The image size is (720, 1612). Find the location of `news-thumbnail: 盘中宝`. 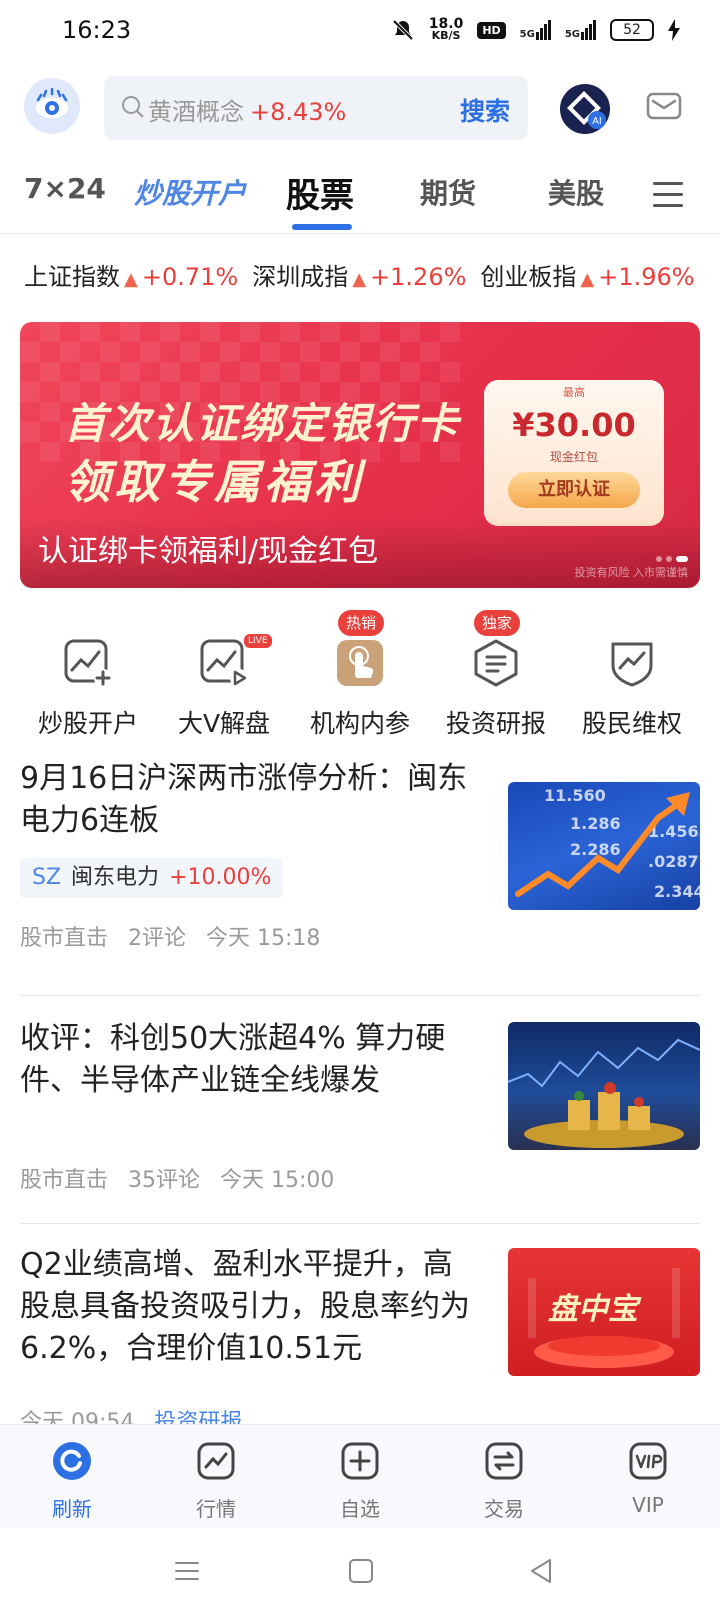

news-thumbnail: 盘中宝 is located at coordinates (604, 1312).